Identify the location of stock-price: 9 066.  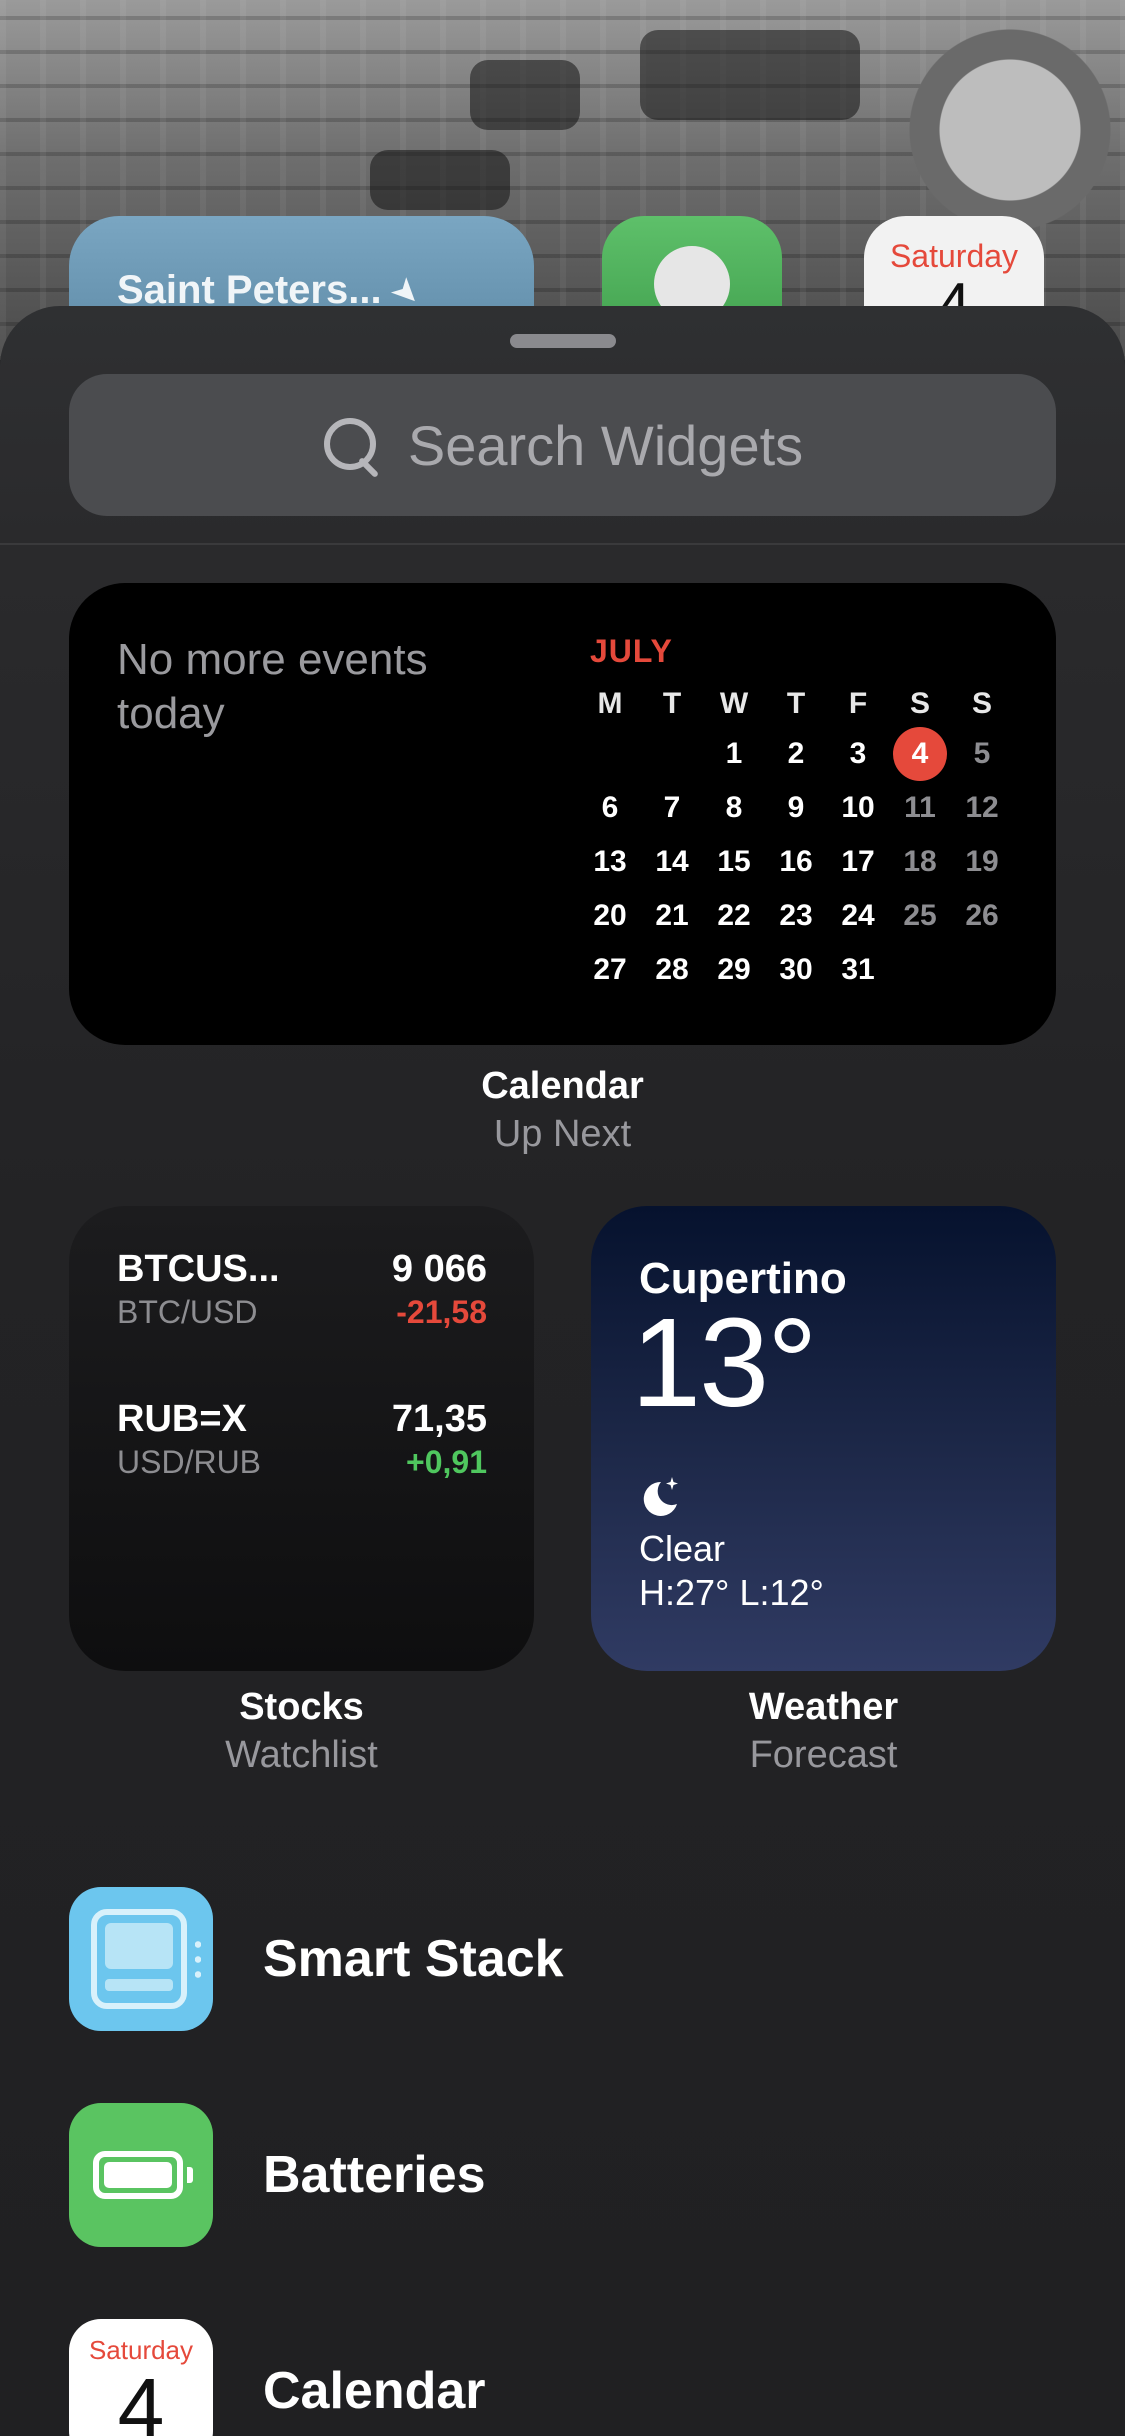
(439, 1269).